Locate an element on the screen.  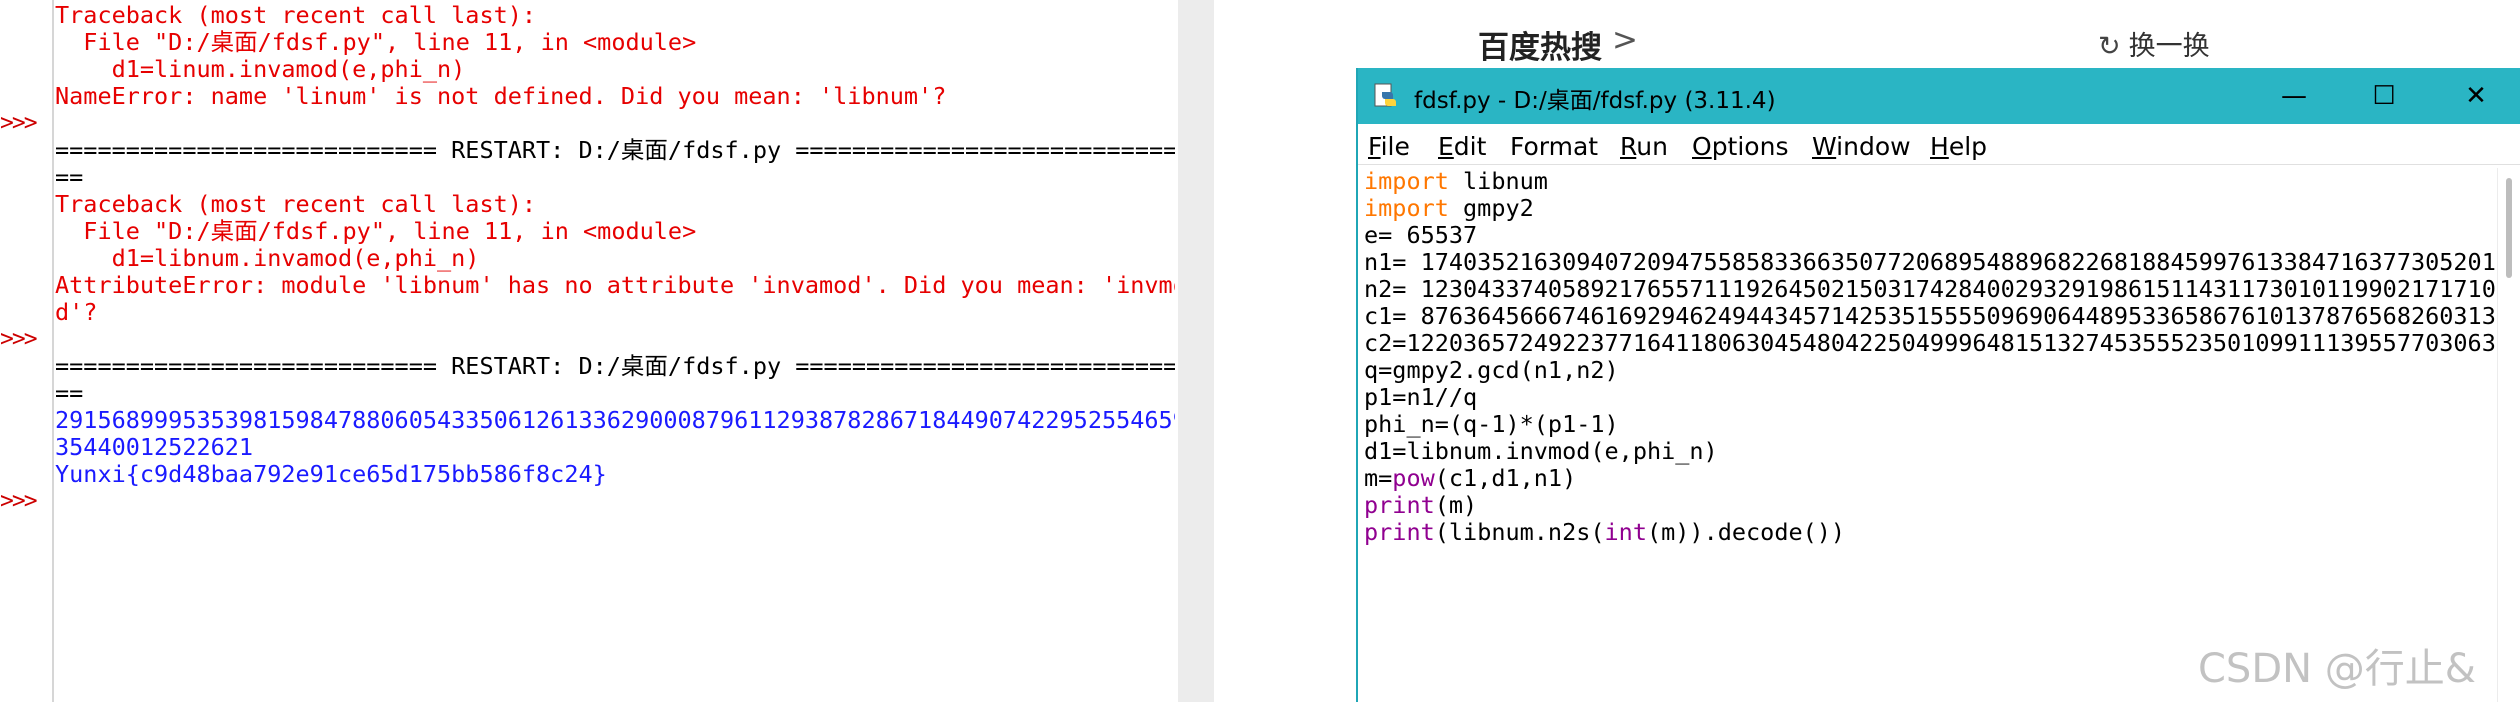
code-token: e= 65537 is located at coordinates (1421, 235).